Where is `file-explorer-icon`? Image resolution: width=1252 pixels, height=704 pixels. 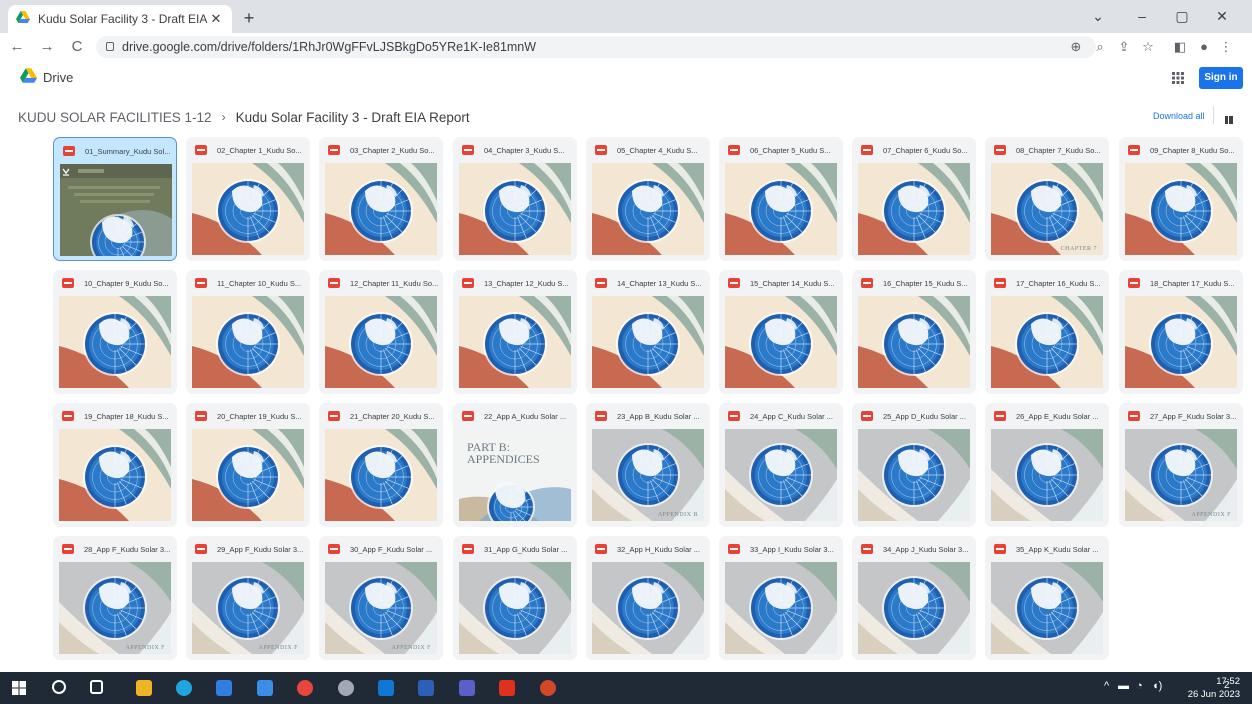
file-explorer-icon is located at coordinates (144, 688).